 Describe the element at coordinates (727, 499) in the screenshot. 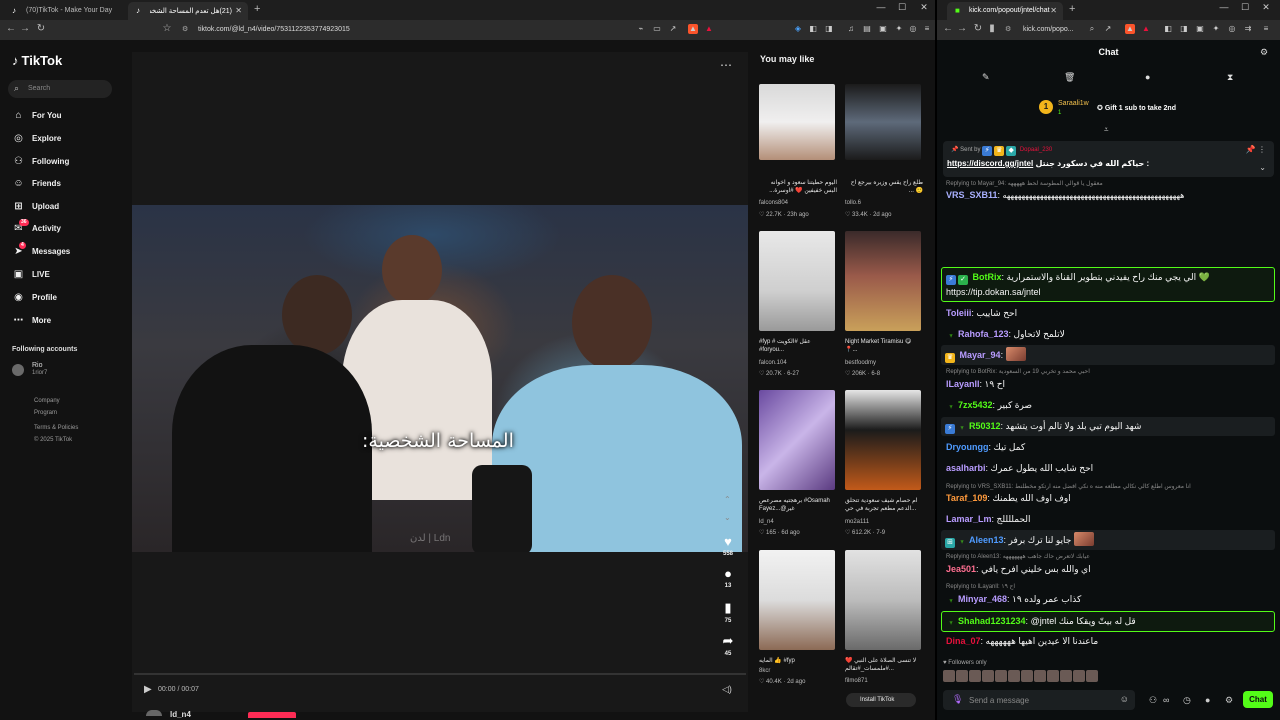

I see `chevron-up-icon: ⌃` at that location.